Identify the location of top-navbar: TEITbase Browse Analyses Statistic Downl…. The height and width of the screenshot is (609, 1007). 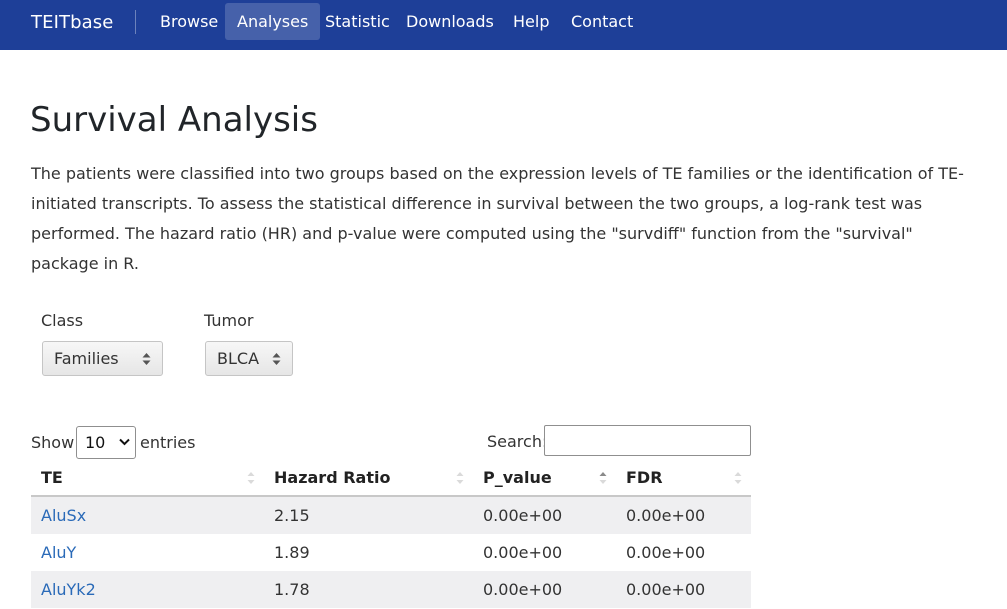
(503, 25).